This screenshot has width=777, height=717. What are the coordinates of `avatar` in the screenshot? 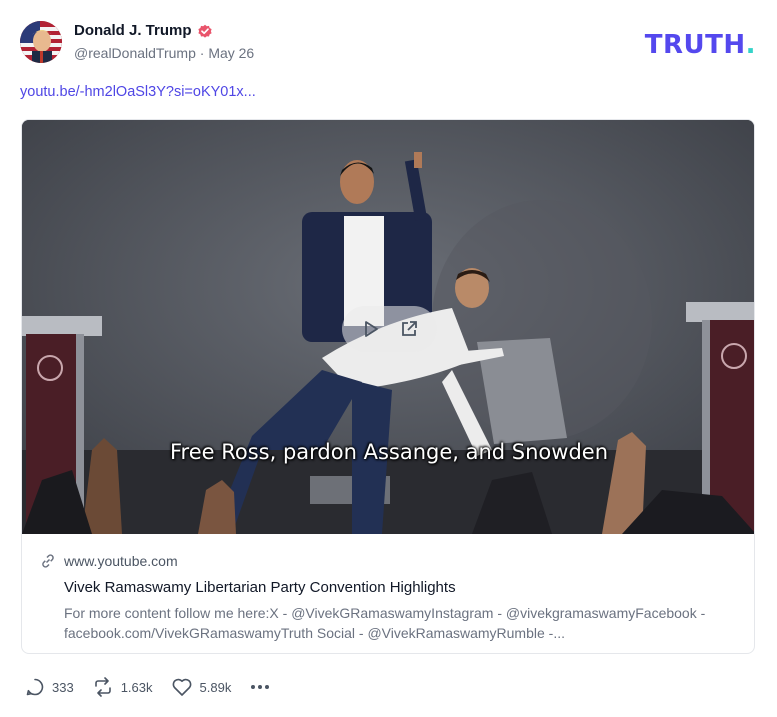 It's located at (41, 42).